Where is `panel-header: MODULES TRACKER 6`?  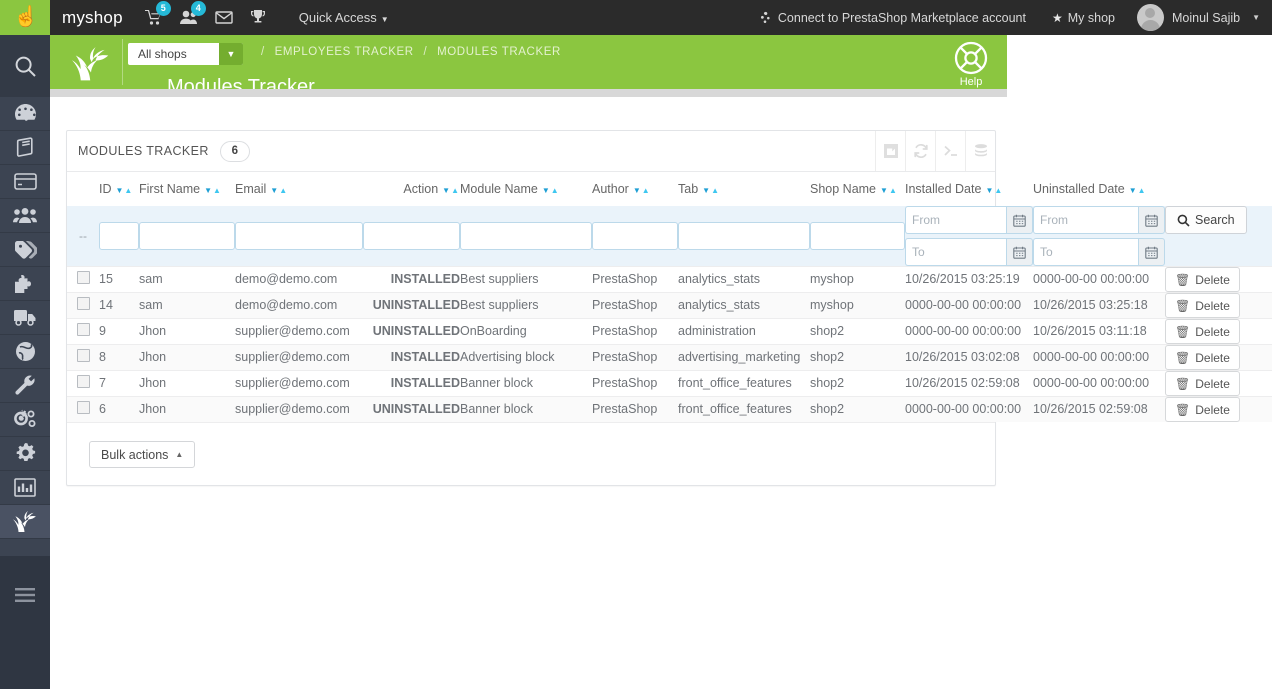
panel-header: MODULES TRACKER 6 is located at coordinates (531, 151).